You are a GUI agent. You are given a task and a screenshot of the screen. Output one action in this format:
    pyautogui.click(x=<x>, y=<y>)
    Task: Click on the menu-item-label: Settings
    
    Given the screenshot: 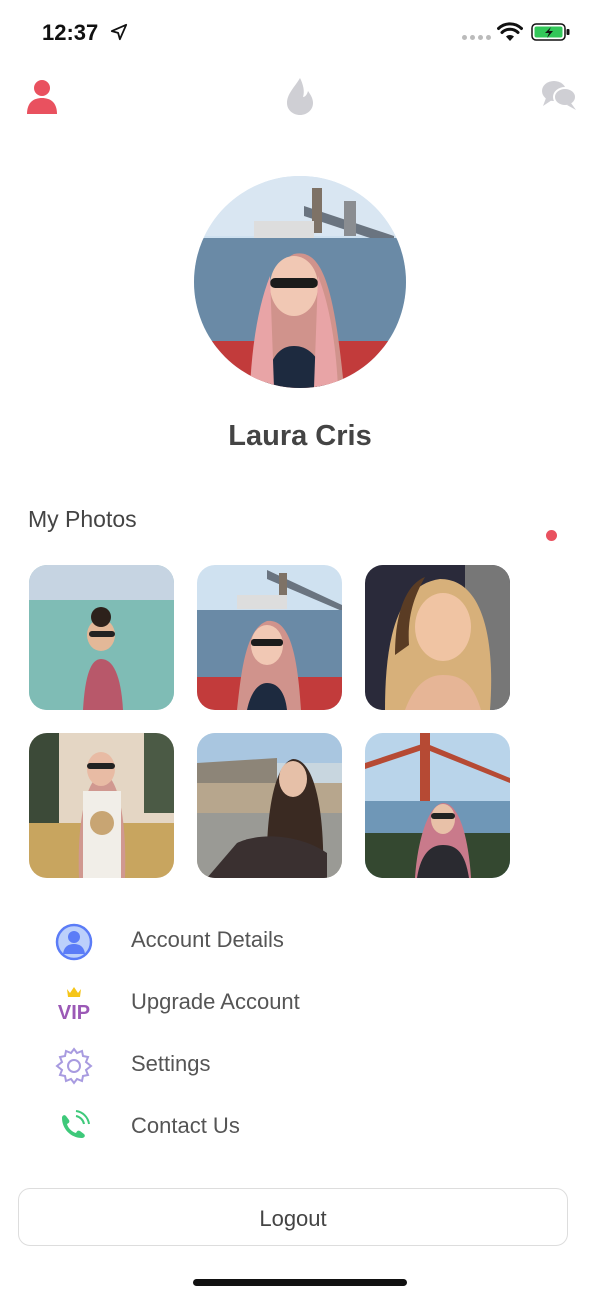 What is the action you would take?
    pyautogui.click(x=171, y=1063)
    